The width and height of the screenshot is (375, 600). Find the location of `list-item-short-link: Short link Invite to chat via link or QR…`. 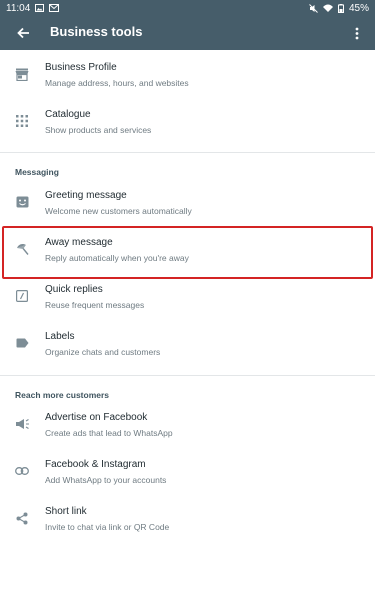

list-item-short-link: Short link Invite to chat via link or QR… is located at coordinates (187, 521).